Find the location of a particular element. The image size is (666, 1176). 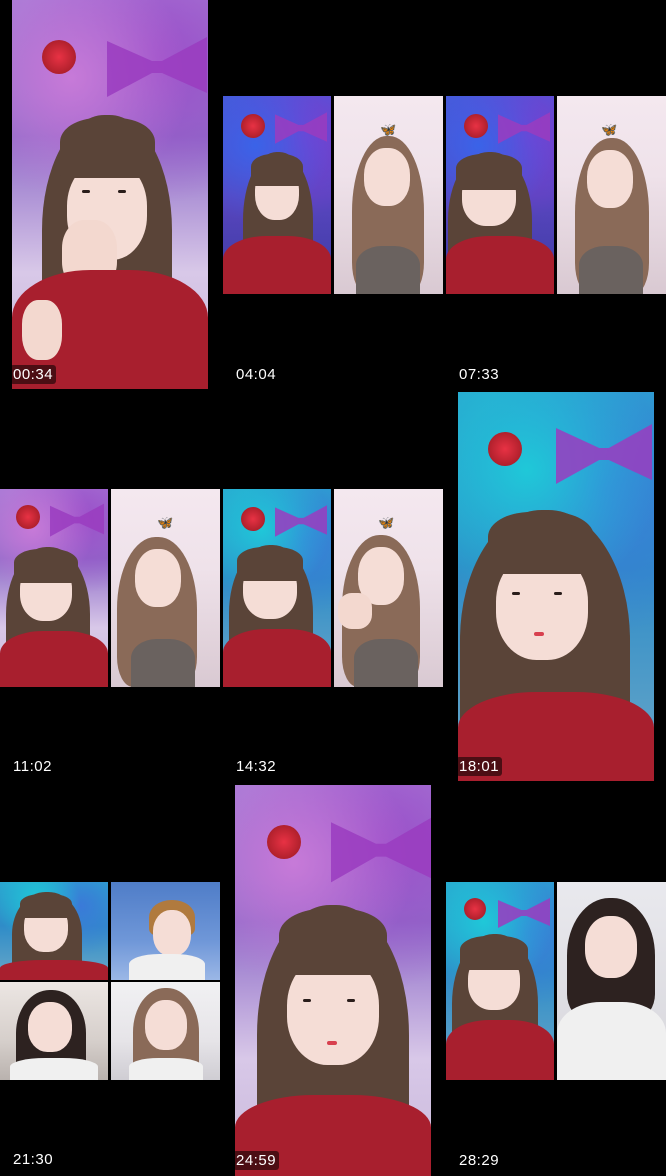

timestamp-label: 07:33 is located at coordinates (479, 374).